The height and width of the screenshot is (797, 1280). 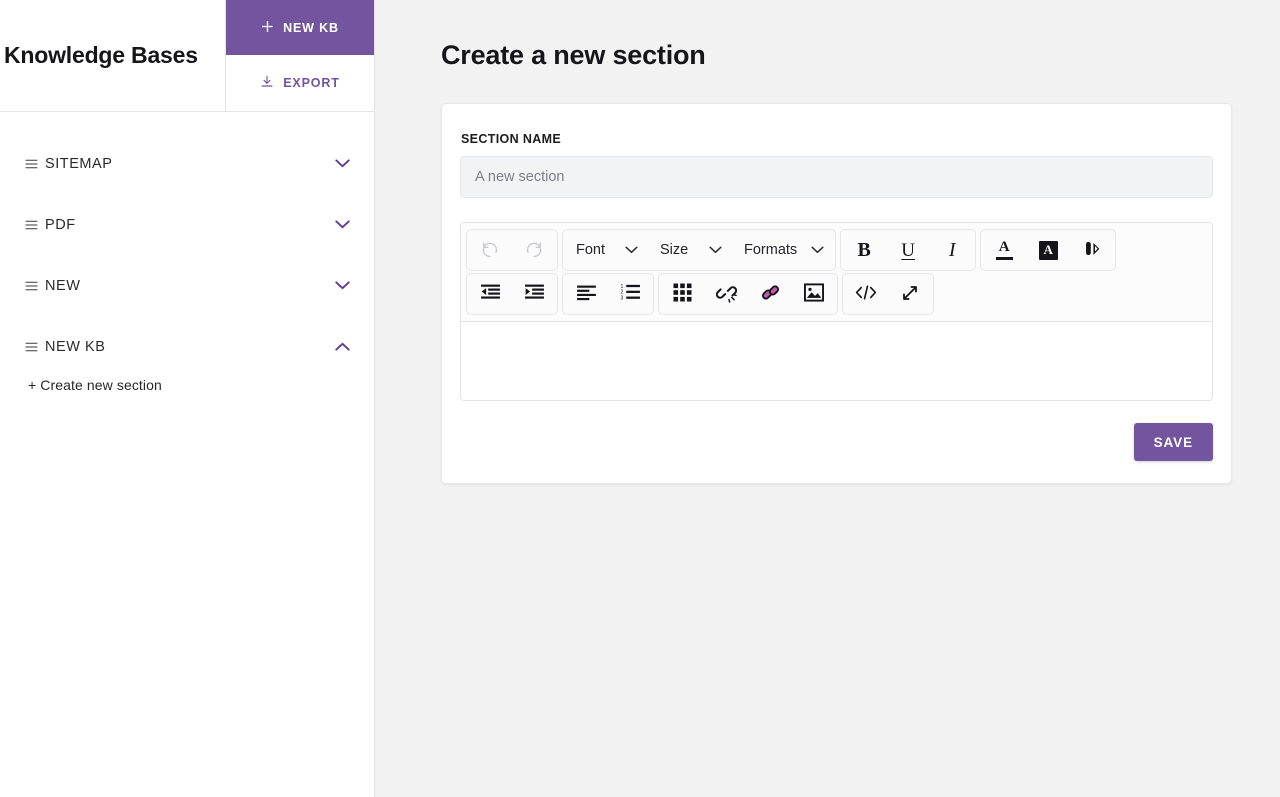 I want to click on editor-toolbar-row-2: 1 2 3, so click(x=836, y=294).